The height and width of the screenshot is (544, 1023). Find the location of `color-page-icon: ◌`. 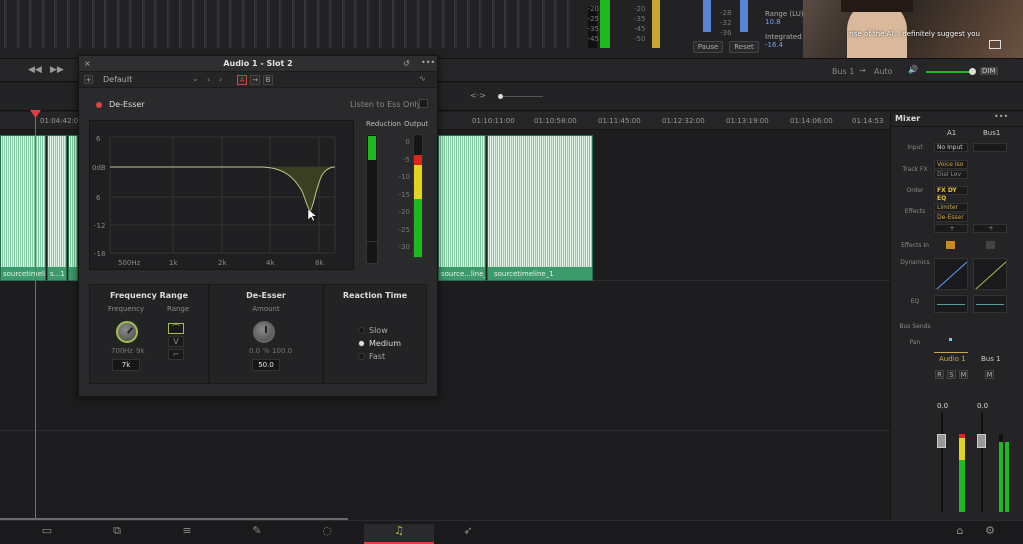

color-page-icon: ◌ is located at coordinates (327, 532).